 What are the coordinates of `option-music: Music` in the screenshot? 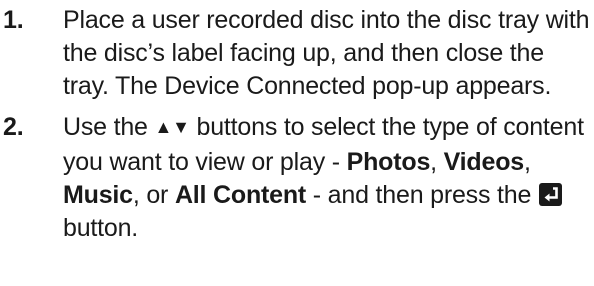 It's located at (98, 195).